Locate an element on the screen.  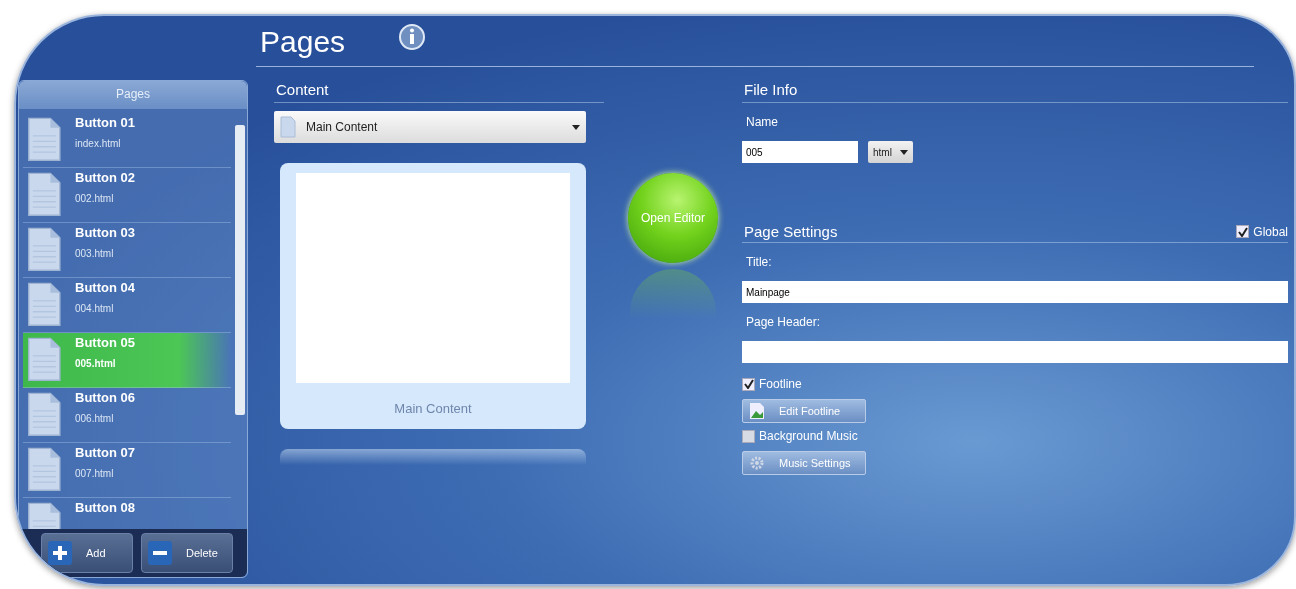
page-title: Button 08 is located at coordinates (105, 507).